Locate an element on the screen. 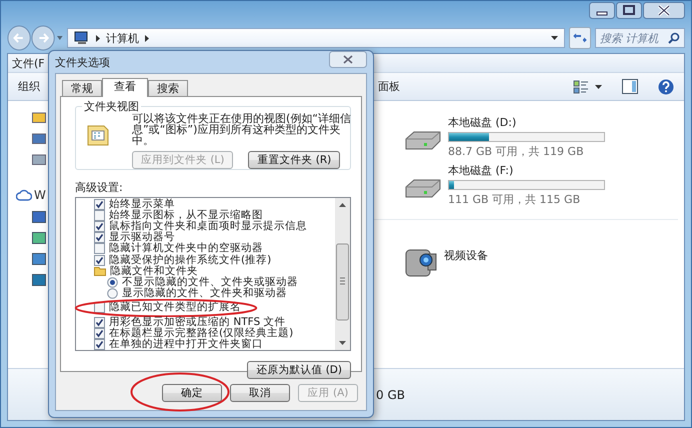 The height and width of the screenshot is (428, 692). menu-item: 文件(F is located at coordinates (28, 63).